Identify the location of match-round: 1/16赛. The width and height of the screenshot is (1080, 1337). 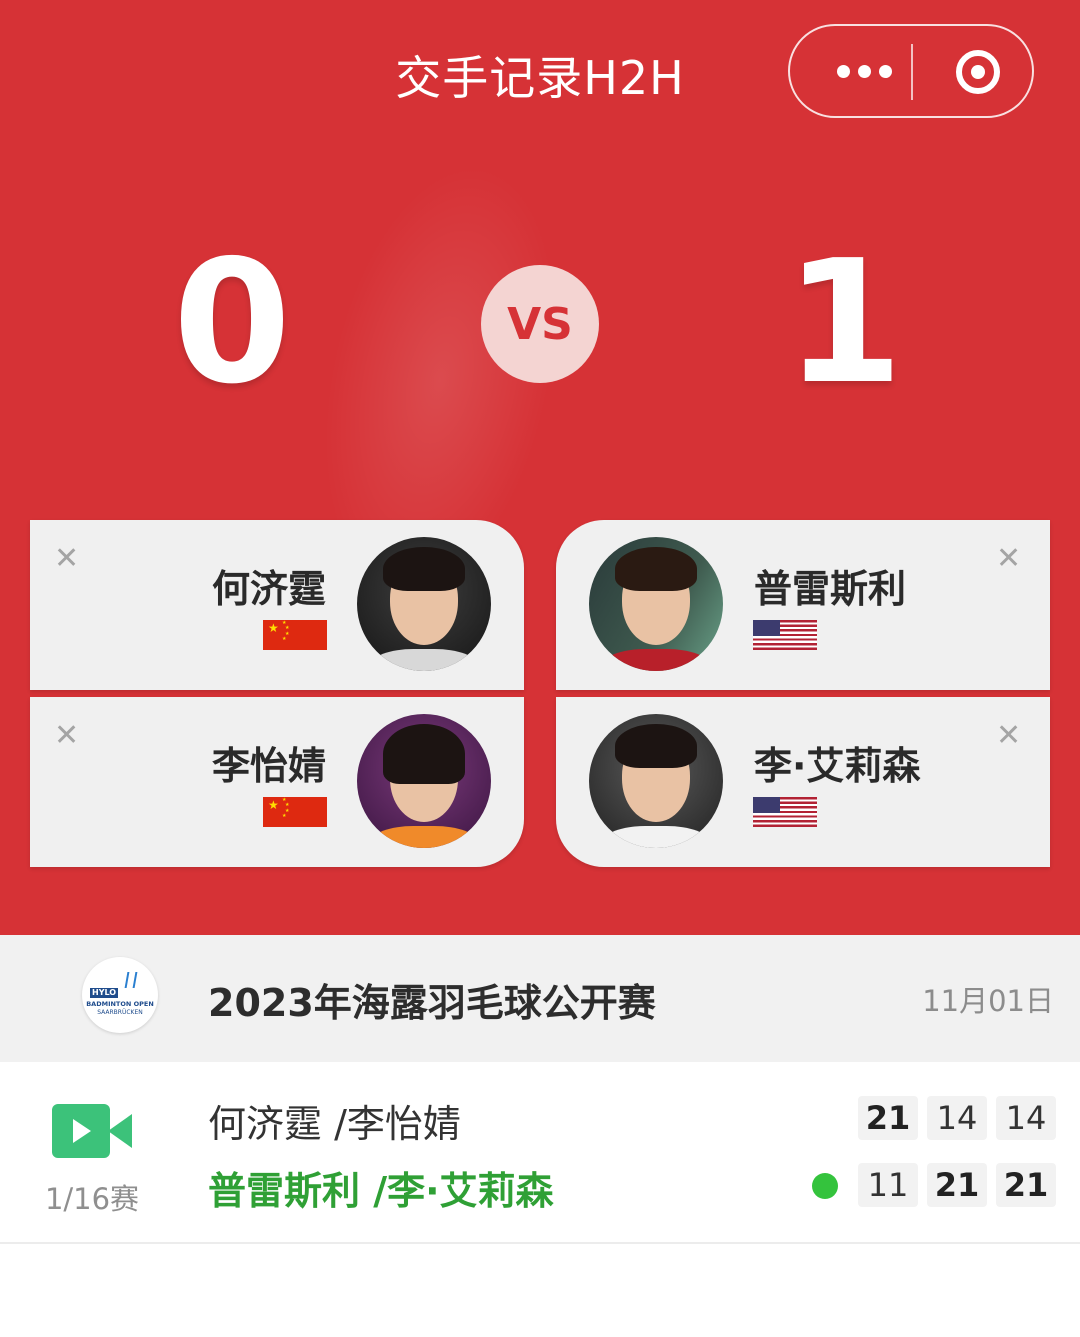
(92, 1199).